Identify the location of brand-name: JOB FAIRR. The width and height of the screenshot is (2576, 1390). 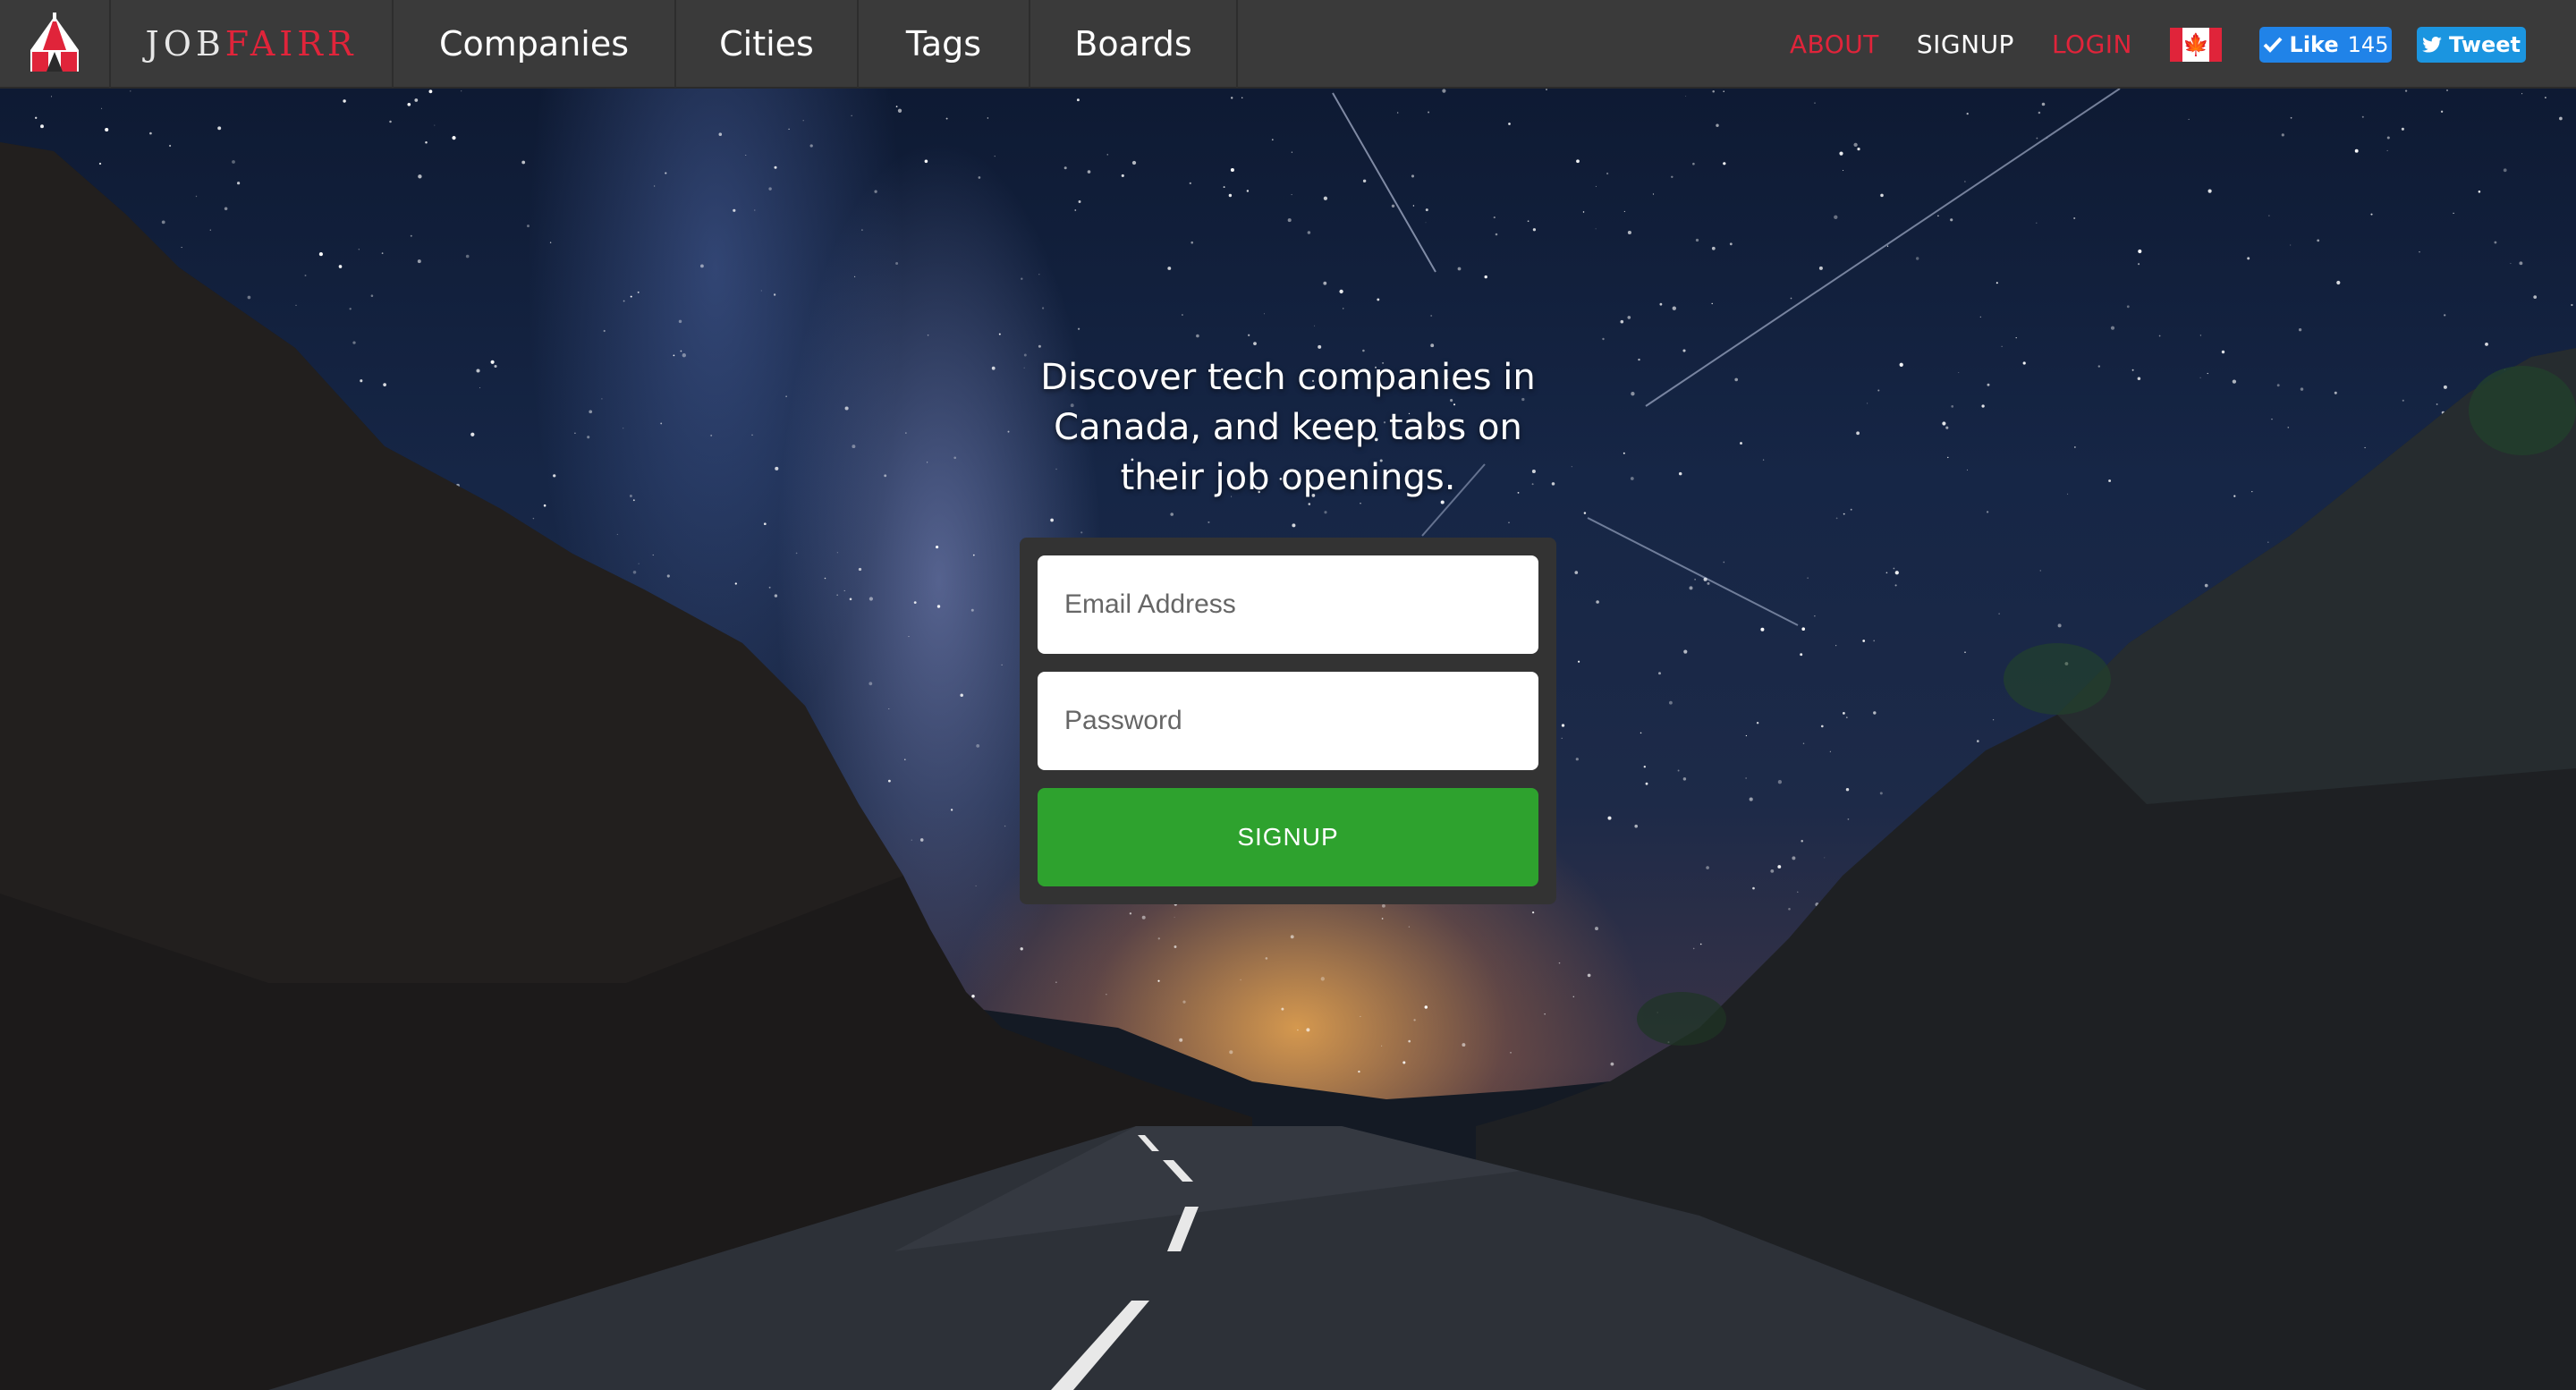
(252, 44).